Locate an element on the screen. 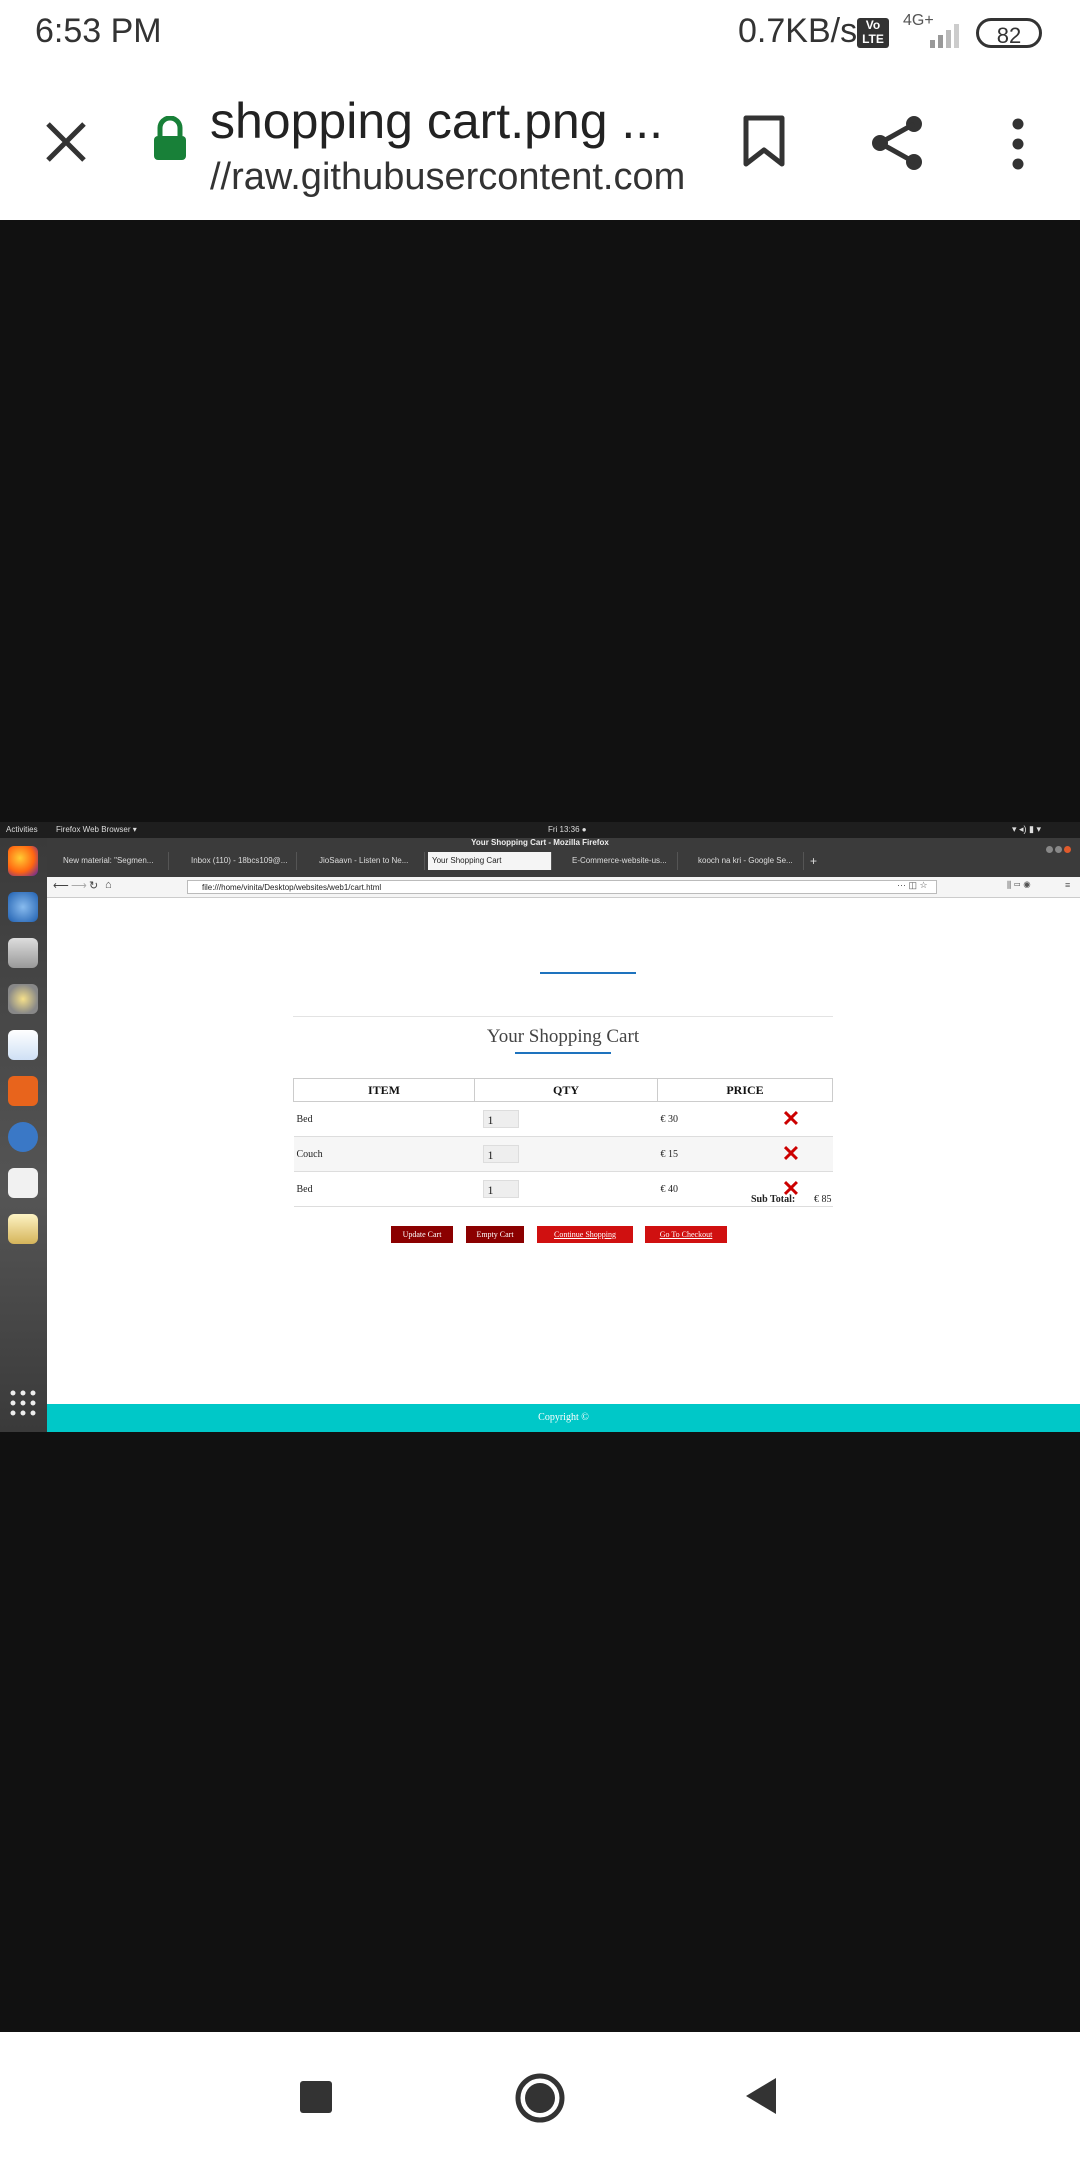  home-button-icon is located at coordinates (540, 2098).